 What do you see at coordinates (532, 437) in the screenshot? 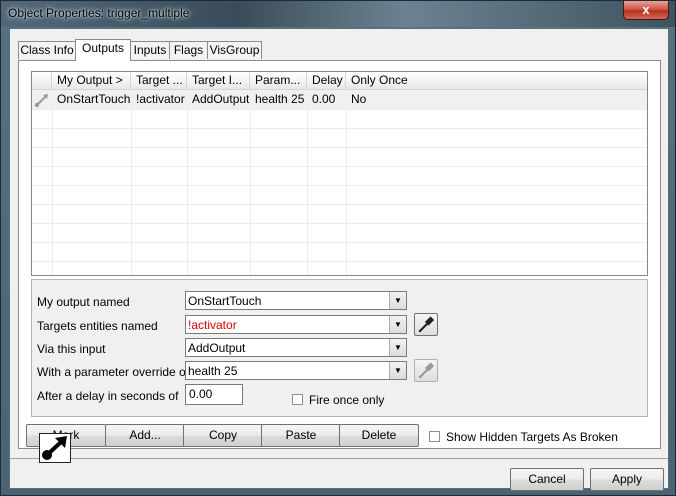
I see `show-hidden-label: Show Hidden Targets As Broken` at bounding box center [532, 437].